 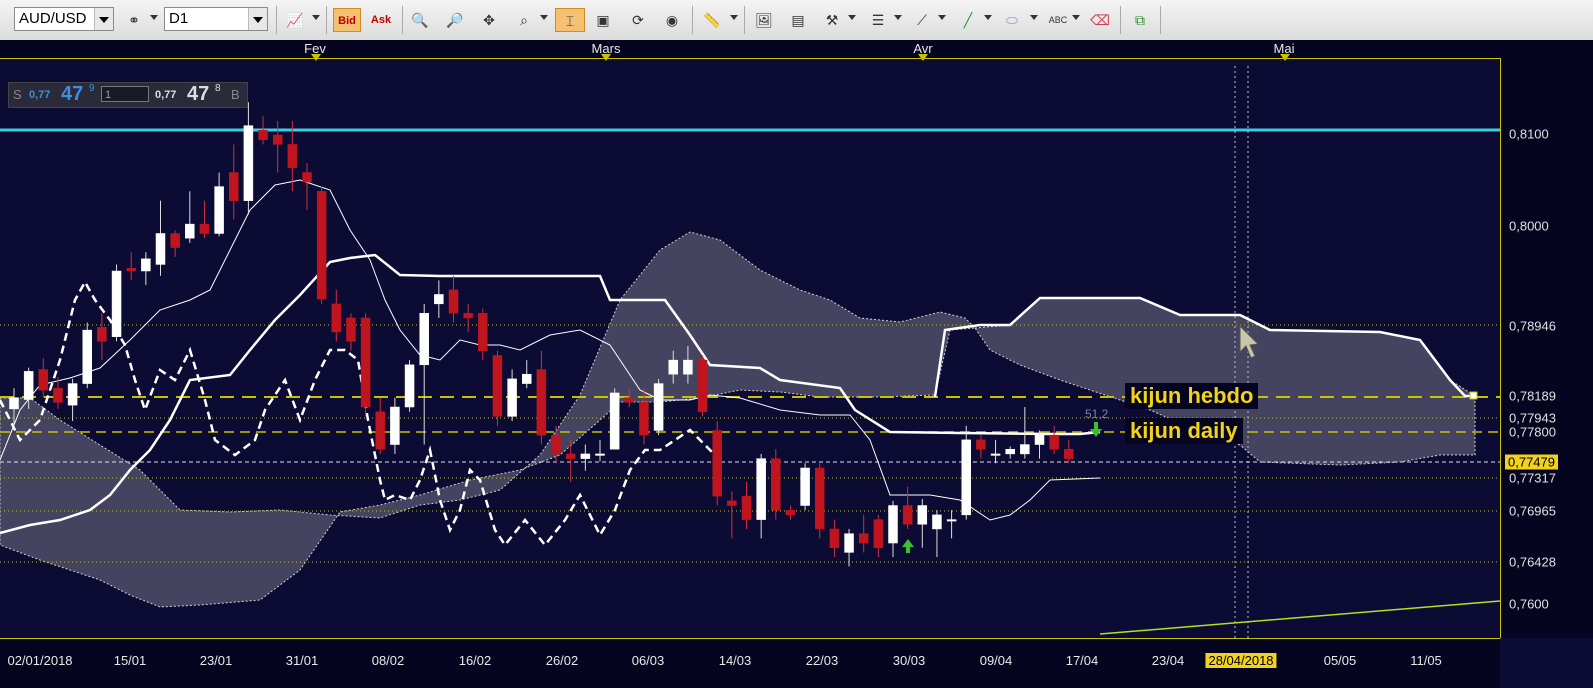 What do you see at coordinates (1532, 478) in the screenshot?
I see `price-tick: 0,77317` at bounding box center [1532, 478].